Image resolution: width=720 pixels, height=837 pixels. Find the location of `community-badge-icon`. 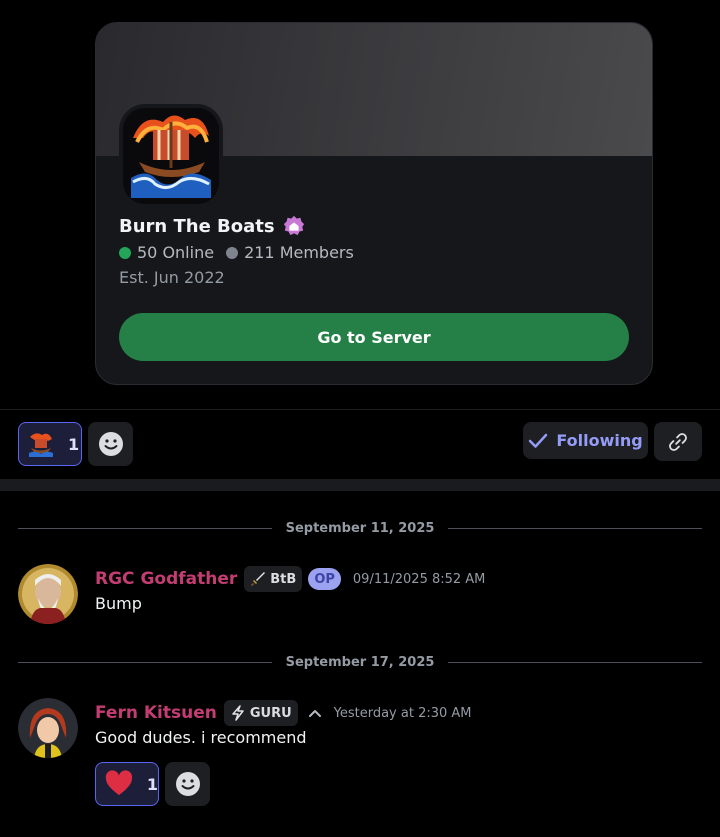

community-badge-icon is located at coordinates (293, 225).